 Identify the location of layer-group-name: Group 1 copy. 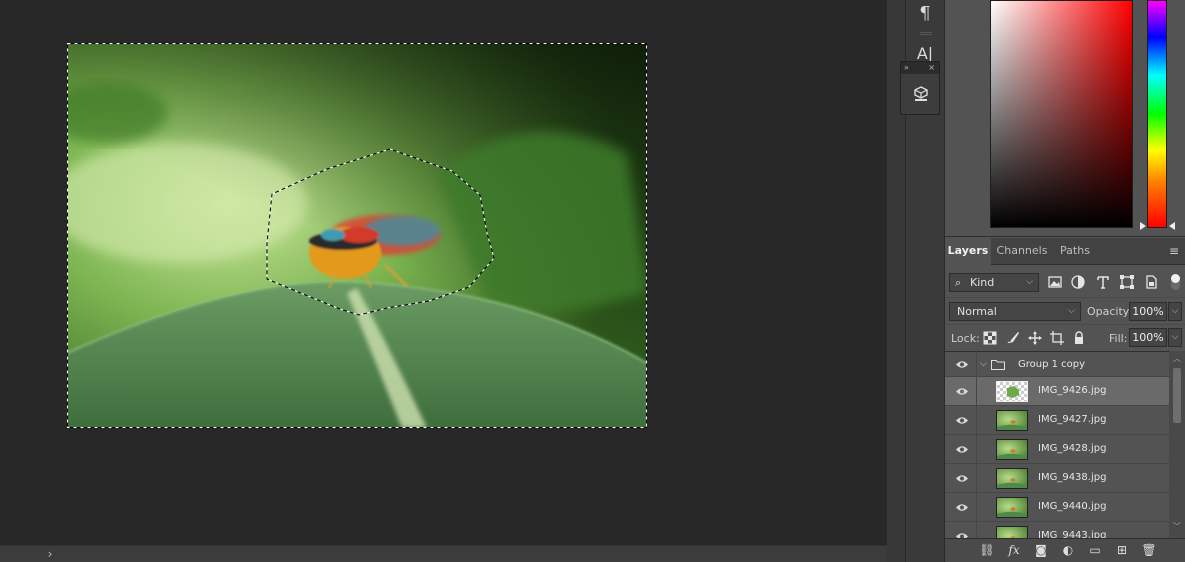
(1052, 364).